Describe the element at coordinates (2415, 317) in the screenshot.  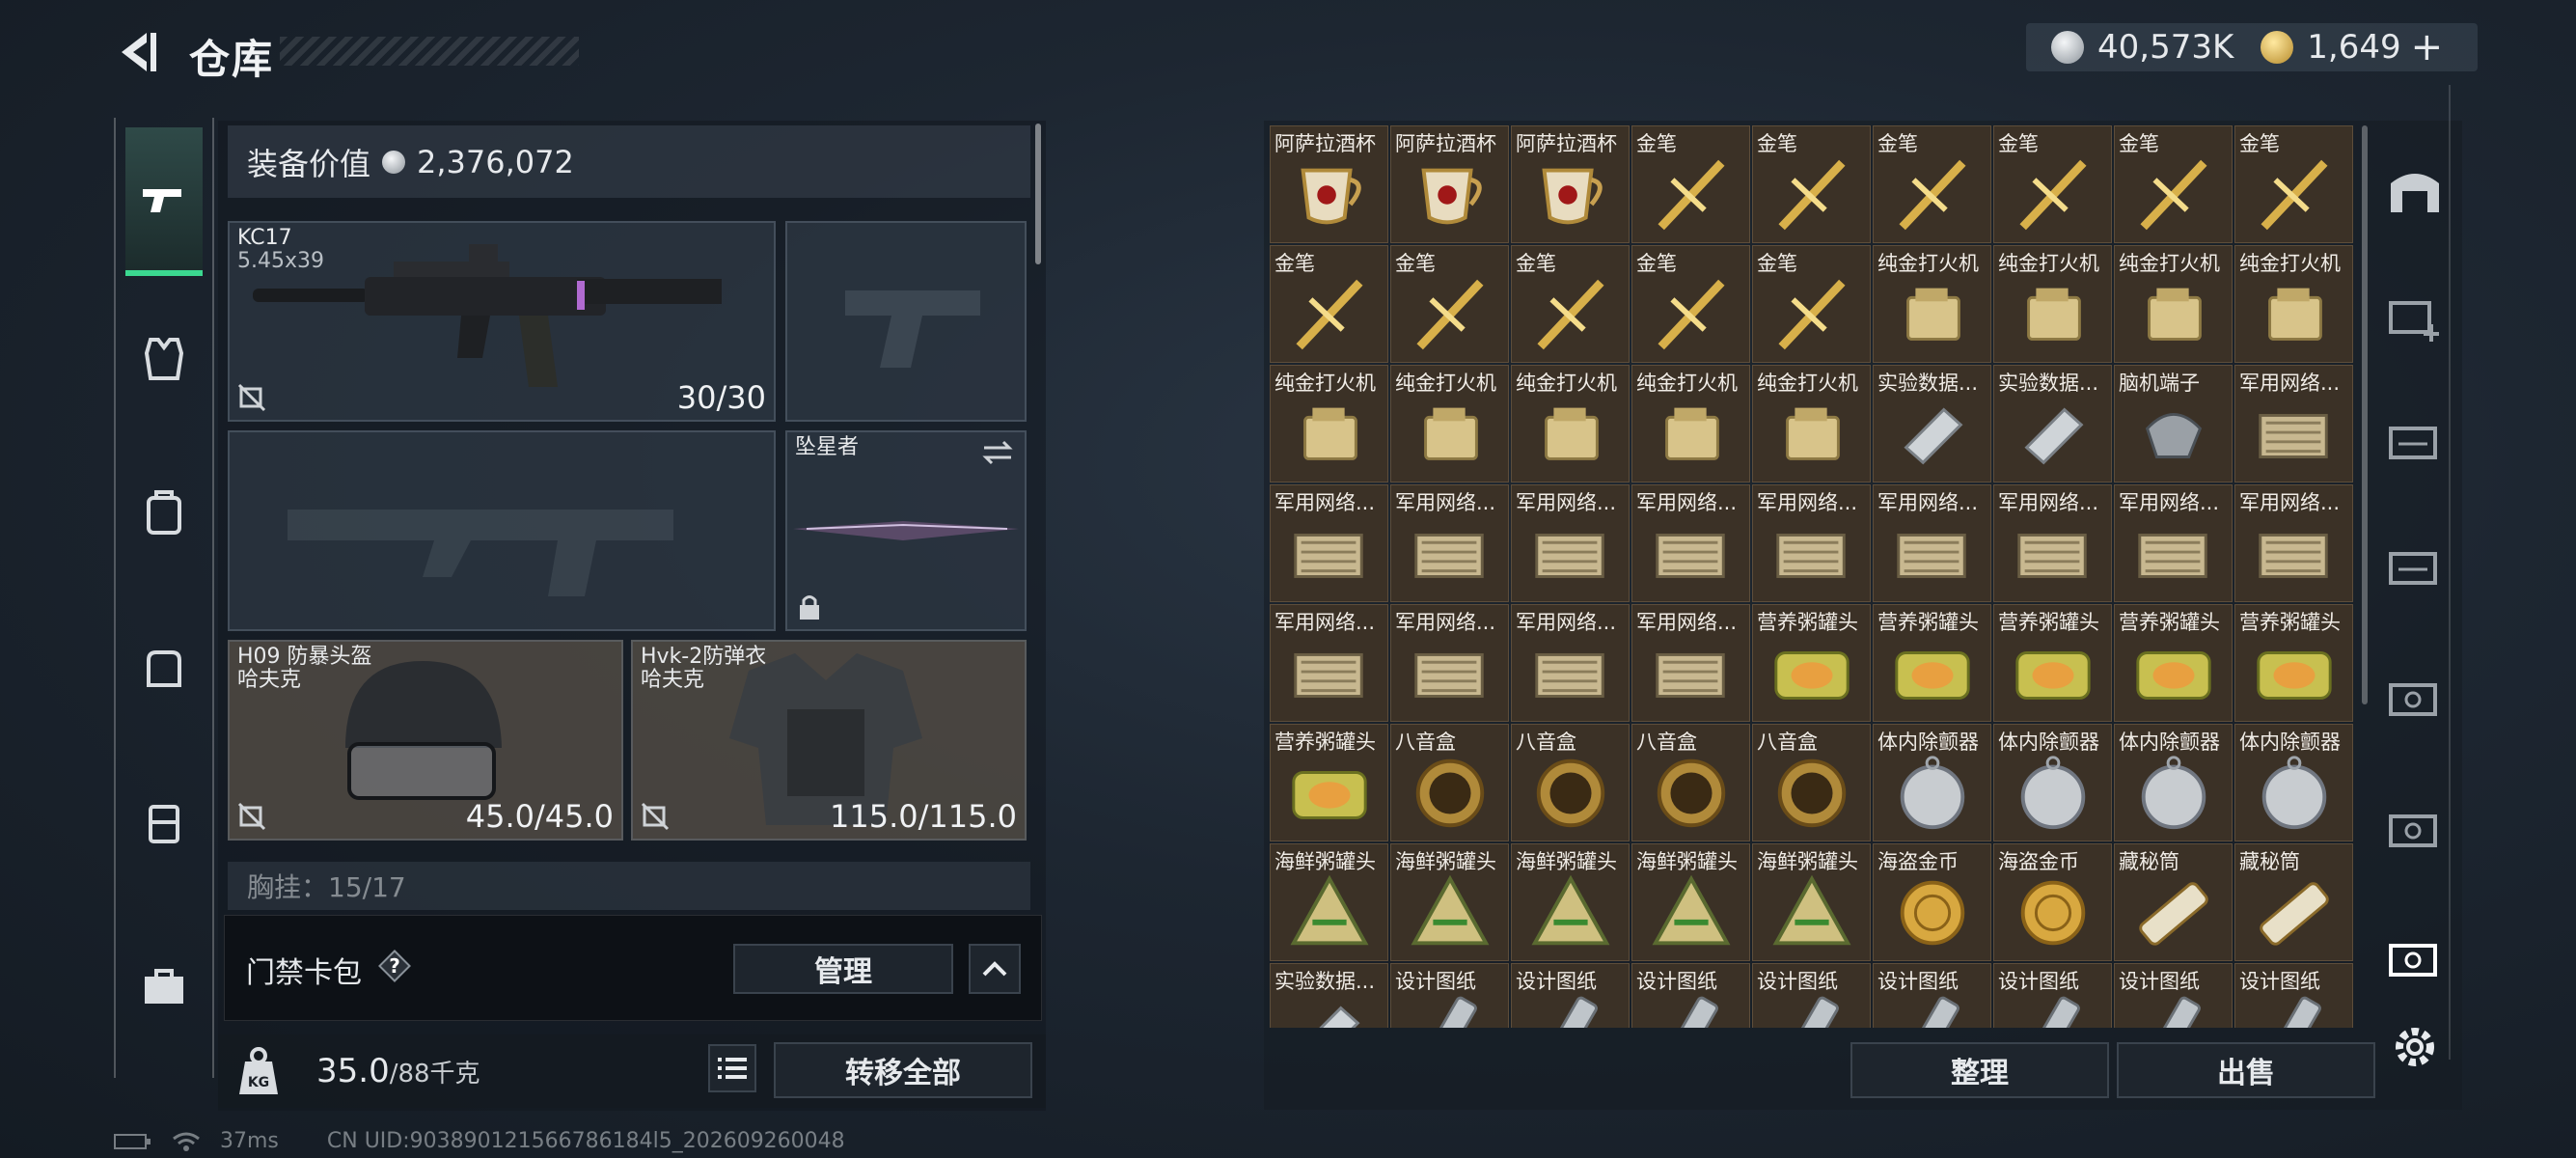
I see `nav-add-storage` at that location.